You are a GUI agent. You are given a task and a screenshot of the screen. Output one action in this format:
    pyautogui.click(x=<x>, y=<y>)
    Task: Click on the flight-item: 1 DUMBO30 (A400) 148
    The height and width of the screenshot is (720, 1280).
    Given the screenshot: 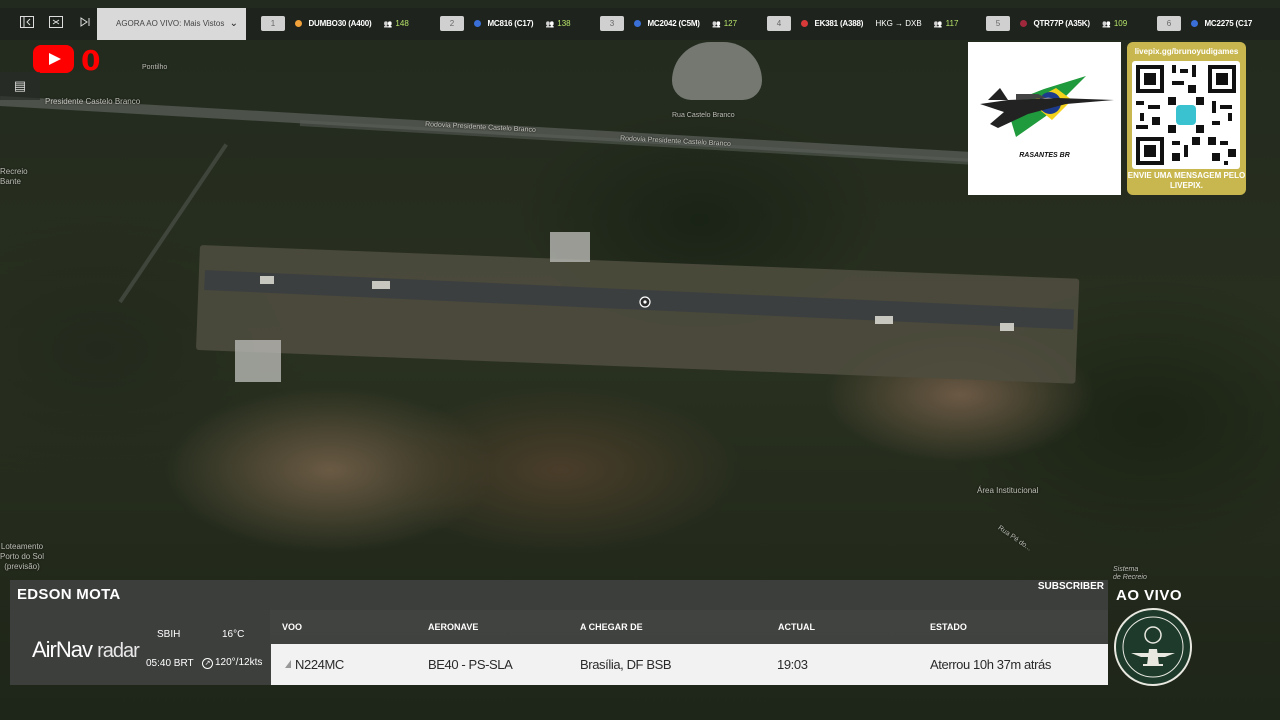 What is the action you would take?
    pyautogui.click(x=335, y=24)
    